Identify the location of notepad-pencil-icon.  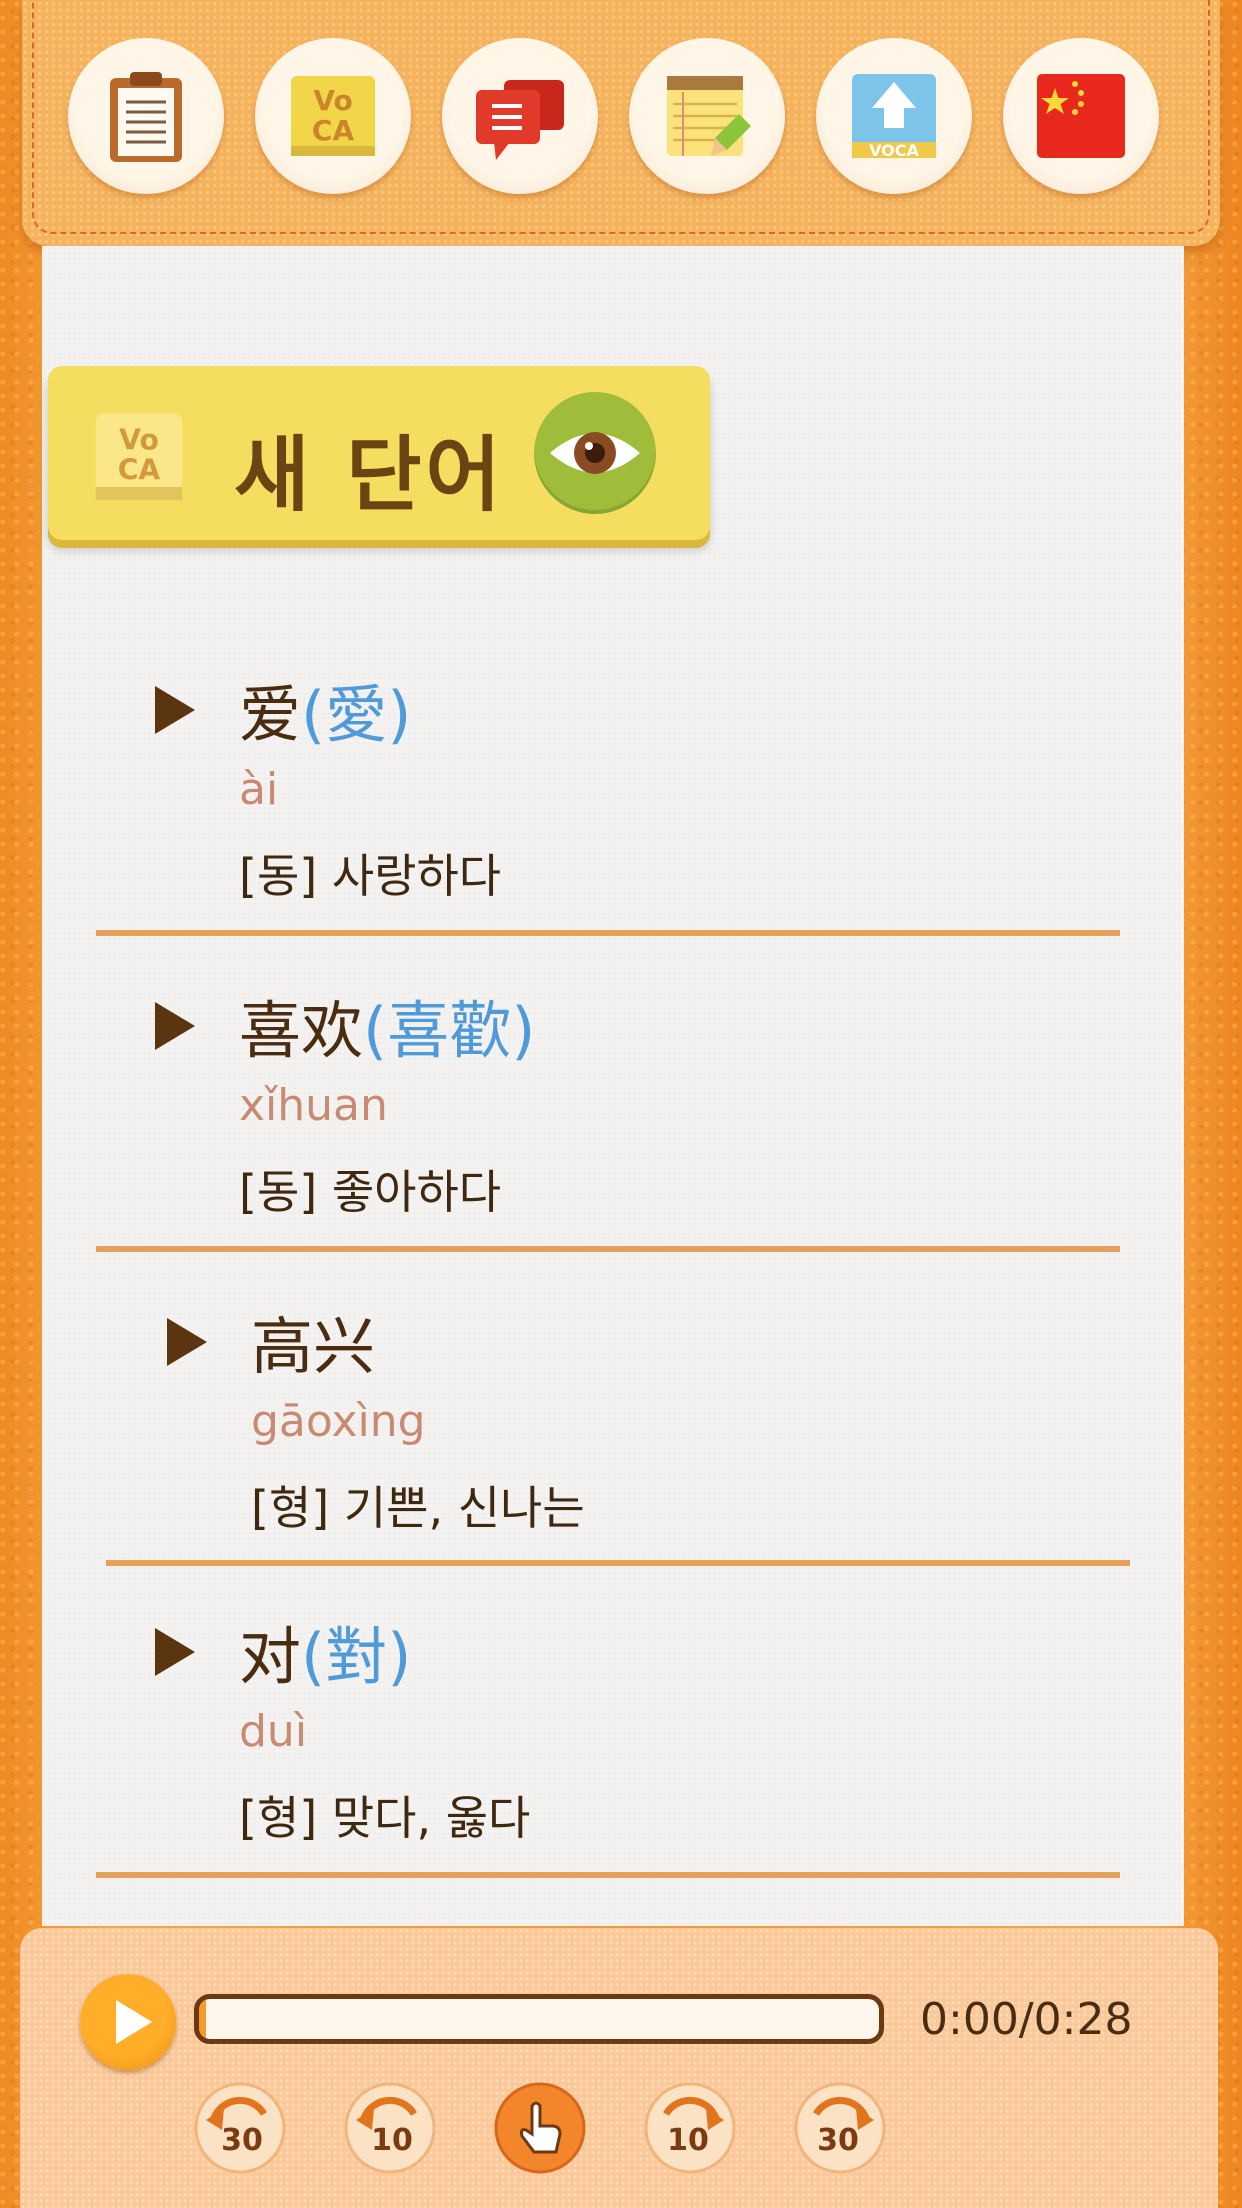
(709, 116).